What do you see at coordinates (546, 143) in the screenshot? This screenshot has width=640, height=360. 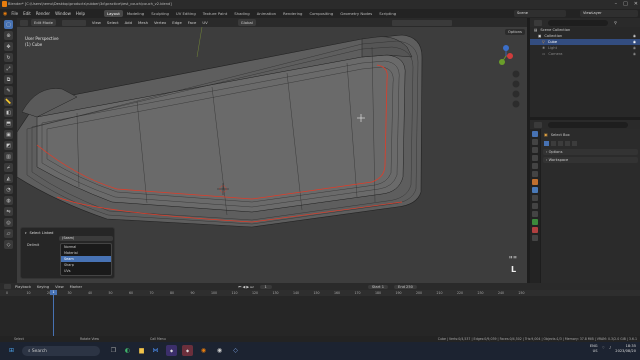 I see `select-new-icon` at bounding box center [546, 143].